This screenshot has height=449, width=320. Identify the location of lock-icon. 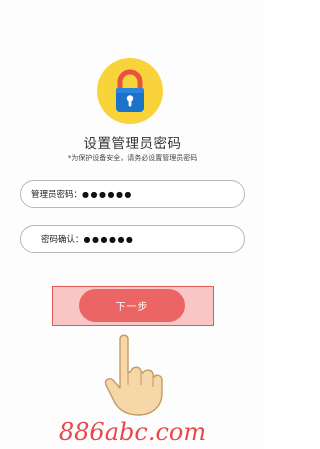
(130, 90).